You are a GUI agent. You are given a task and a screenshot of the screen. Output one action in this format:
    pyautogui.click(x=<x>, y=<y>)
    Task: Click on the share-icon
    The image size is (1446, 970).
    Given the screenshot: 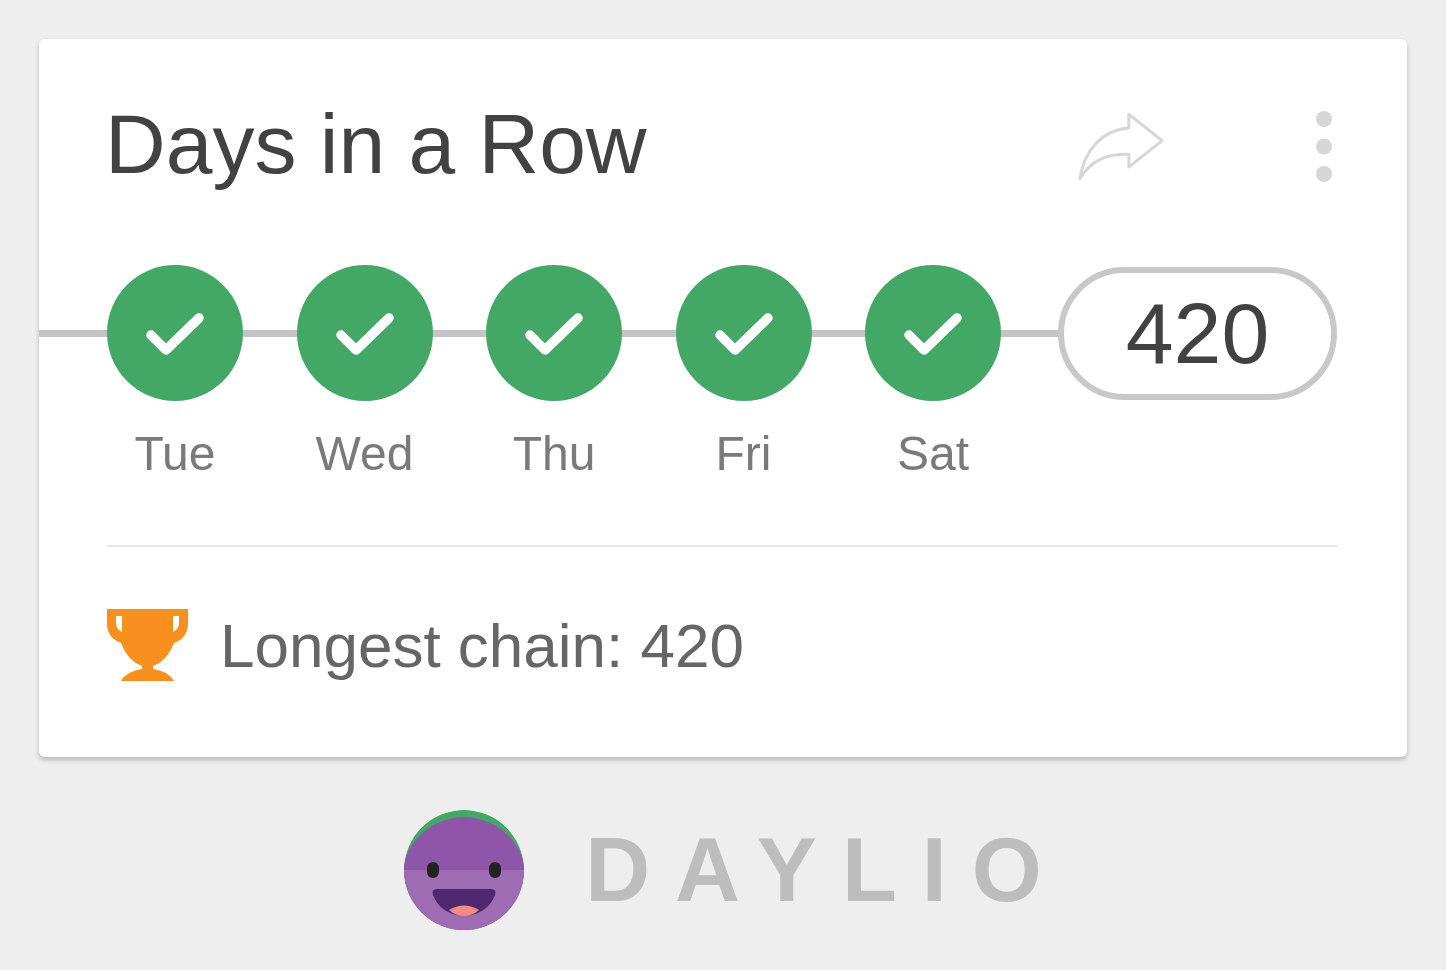 What is the action you would take?
    pyautogui.click(x=1121, y=146)
    